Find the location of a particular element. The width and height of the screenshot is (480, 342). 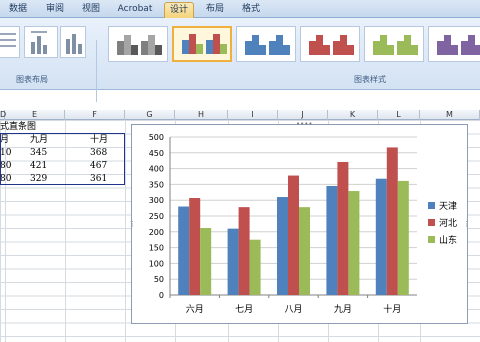

y-tick-label: 400 is located at coordinates (156, 169).